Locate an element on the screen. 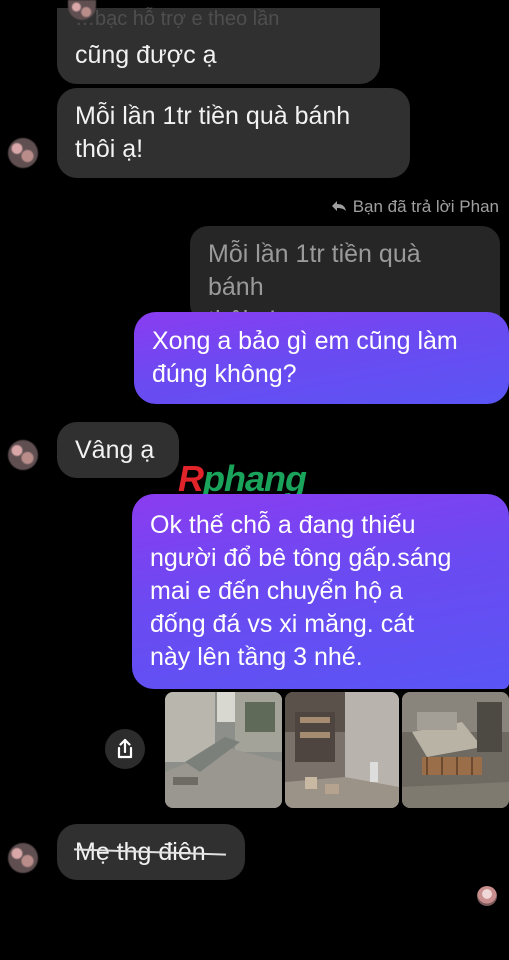  reply-indicator: Bạn đã trả lời Phan is located at coordinates (415, 207).